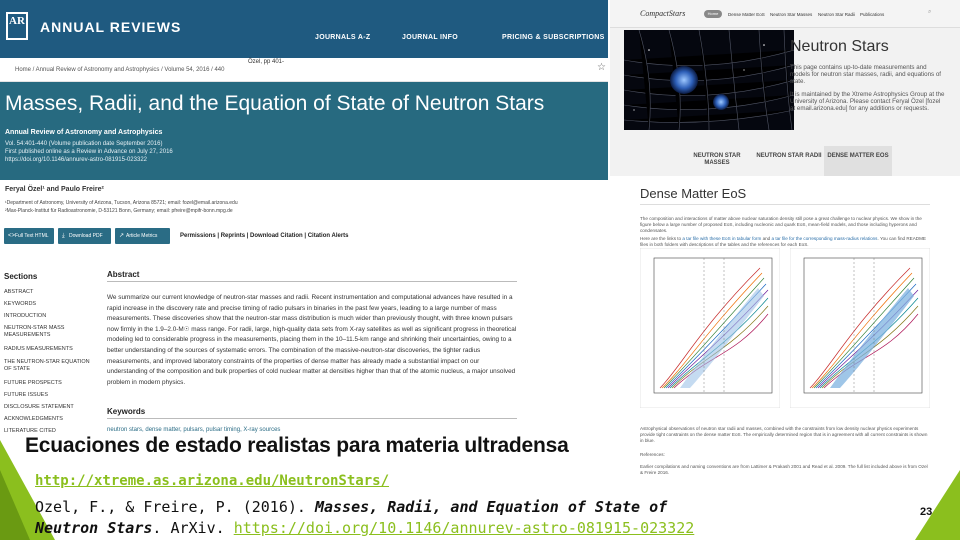 Image resolution: width=960 pixels, height=540 pixels. Describe the element at coordinates (110, 27) in the screenshot. I see `ar-brand: ANNUAL REVIEWS` at that location.